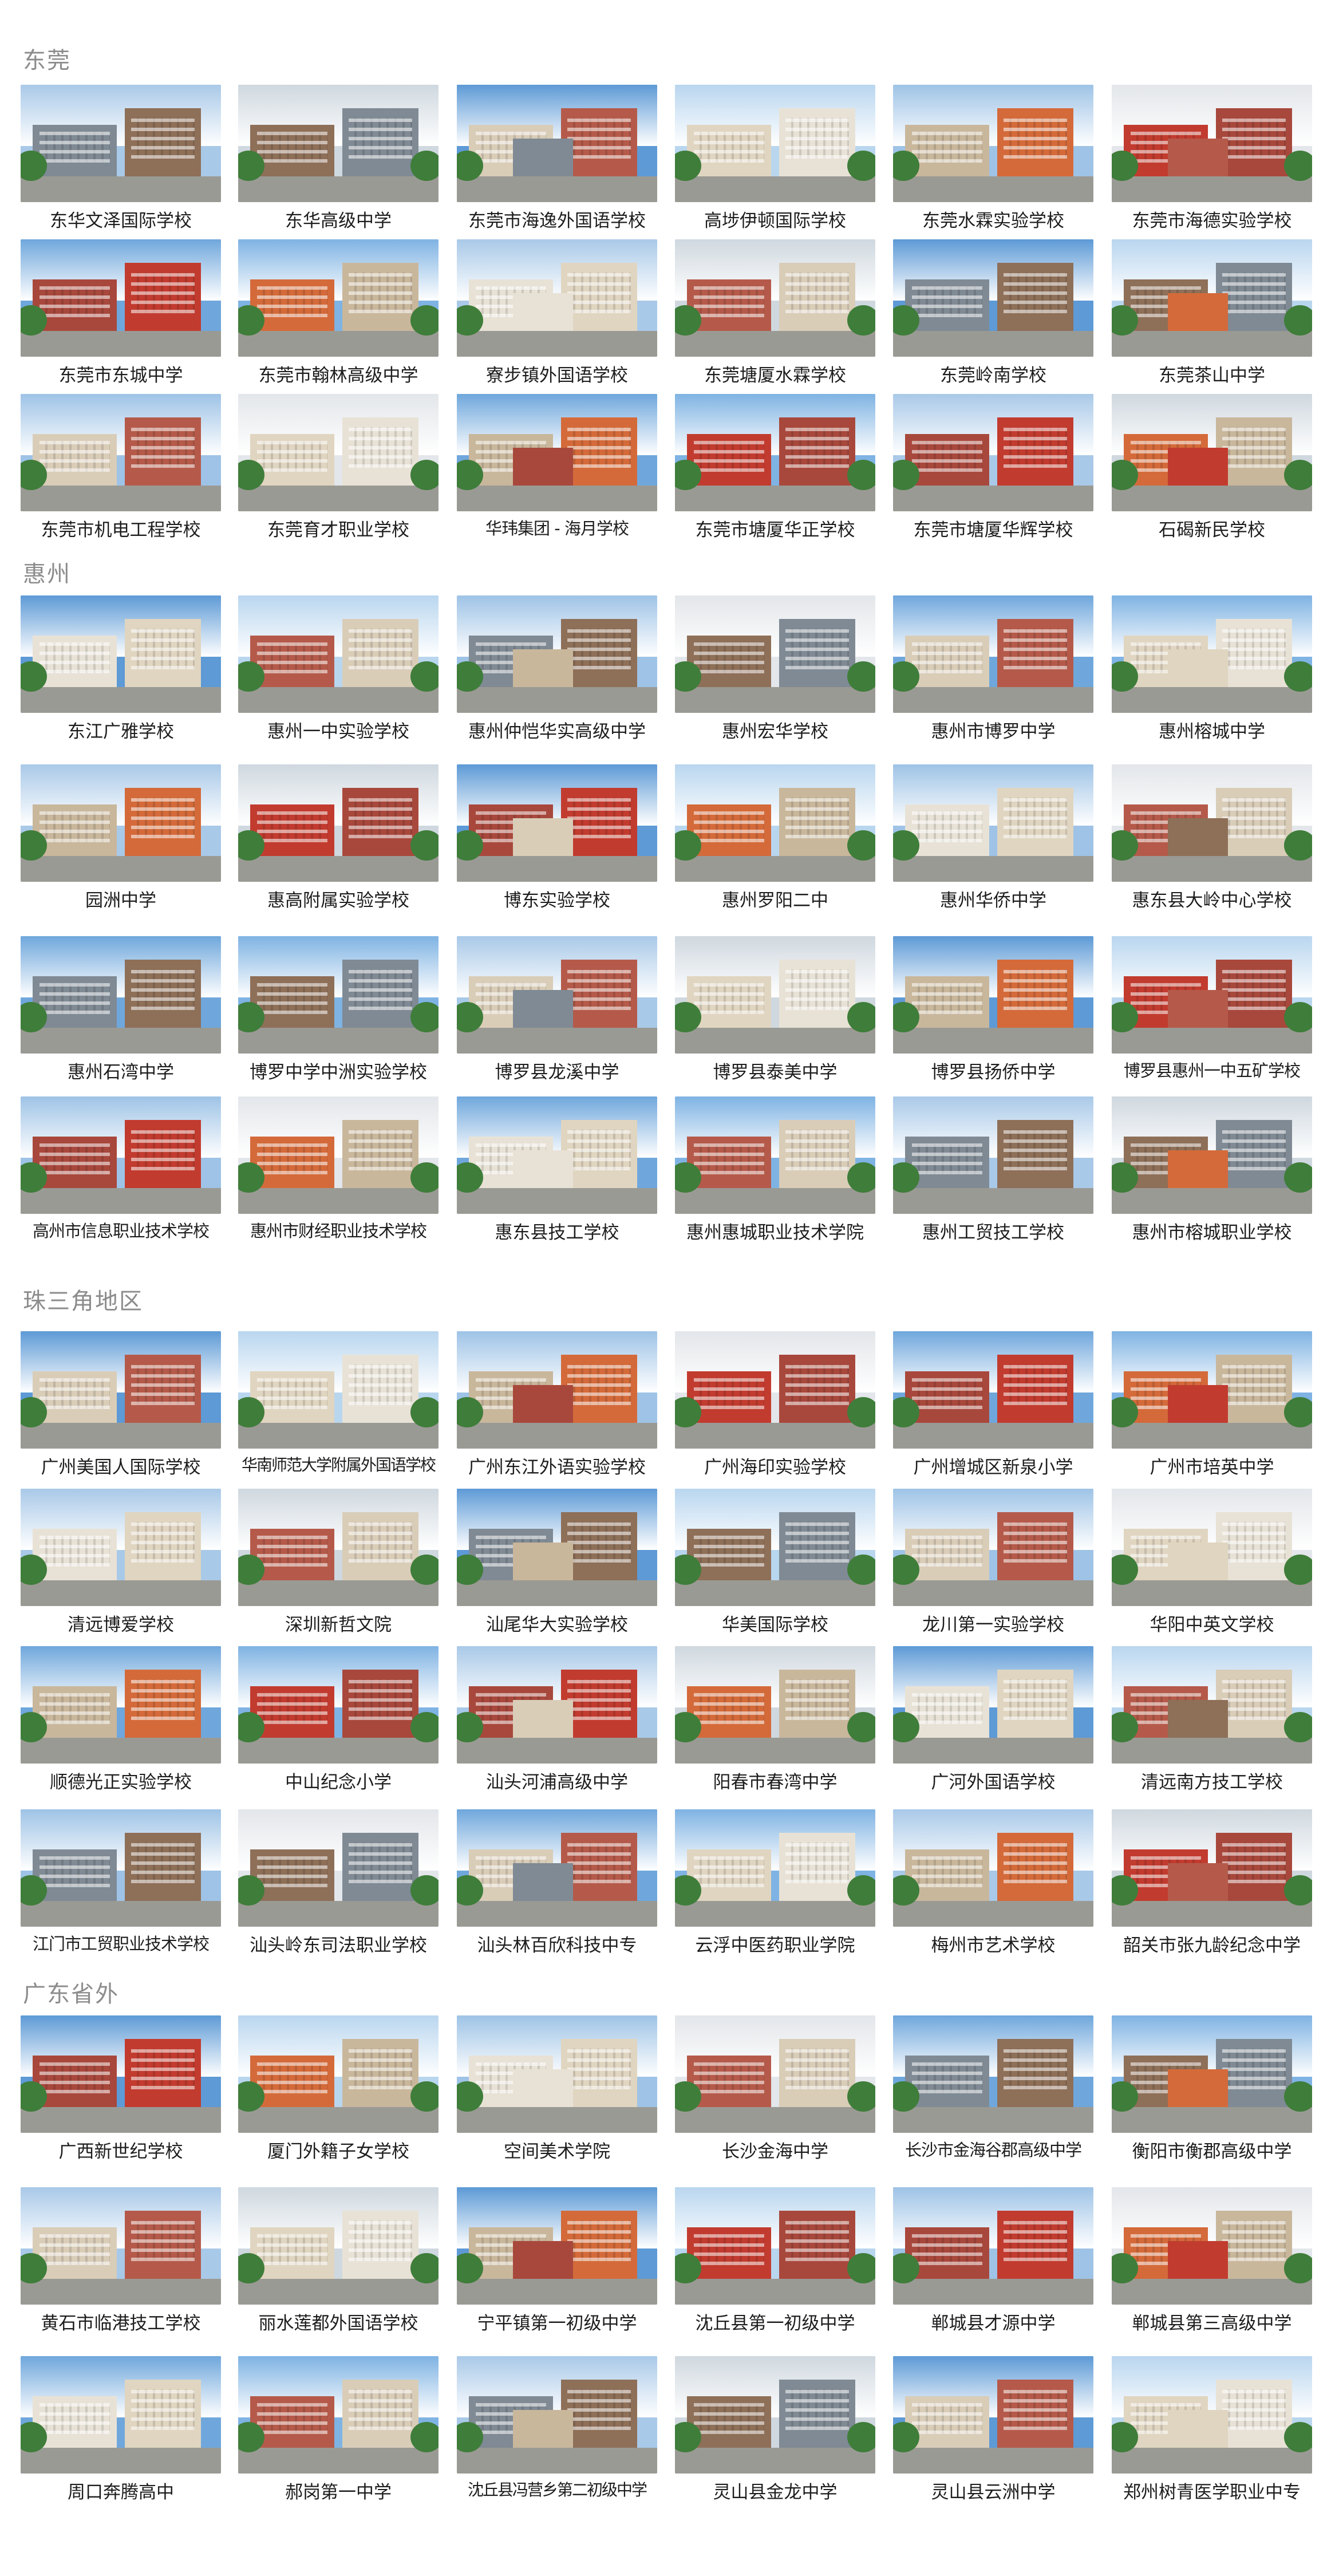 The height and width of the screenshot is (2576, 1343). What do you see at coordinates (1212, 668) in the screenshot?
I see `school-card: 惠州榕城中学` at bounding box center [1212, 668].